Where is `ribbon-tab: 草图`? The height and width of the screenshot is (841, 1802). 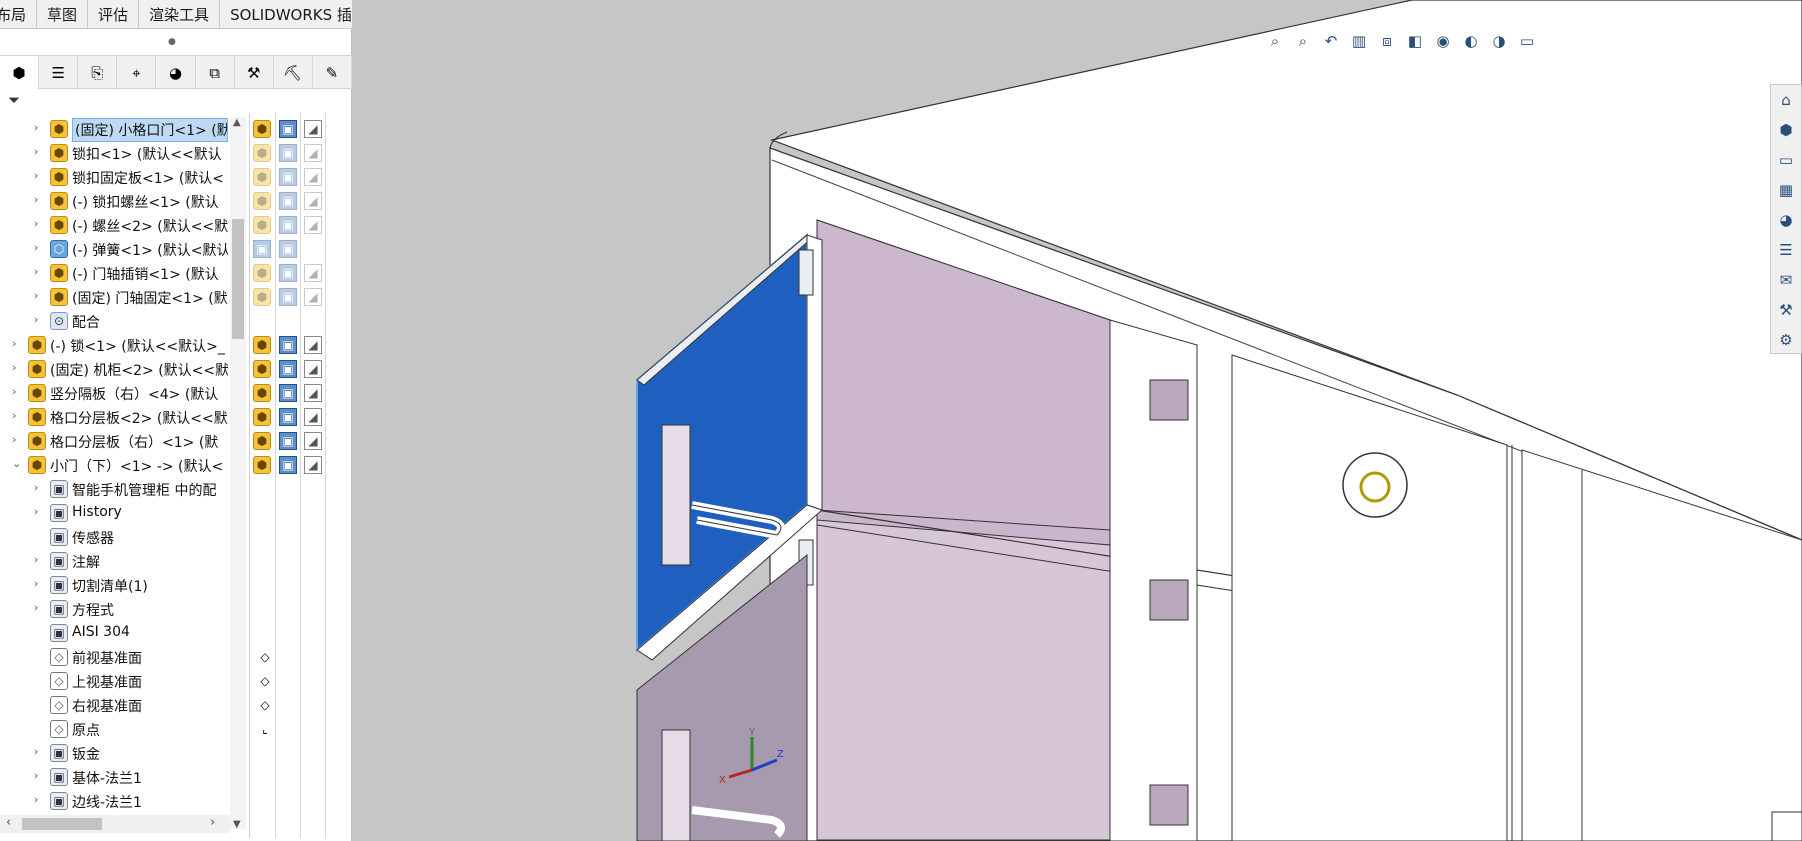 ribbon-tab: 草图 is located at coordinates (63, 14).